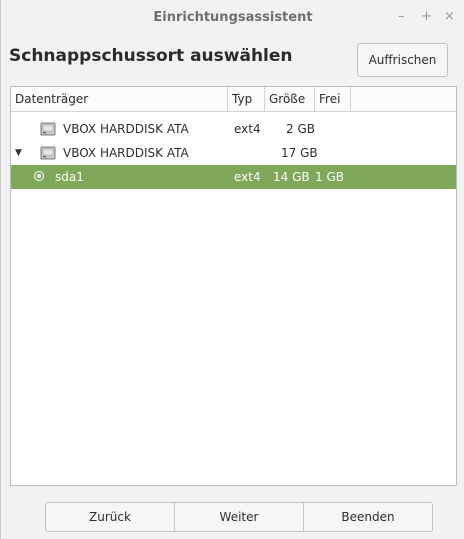  What do you see at coordinates (300, 129) in the screenshot?
I see `disk-size: 2 GB` at bounding box center [300, 129].